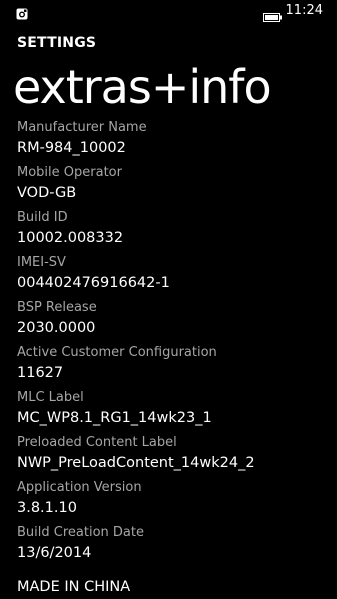  What do you see at coordinates (172, 546) in the screenshot?
I see `info-build-creation-date: Build Creation Date 13/6/2014` at bounding box center [172, 546].